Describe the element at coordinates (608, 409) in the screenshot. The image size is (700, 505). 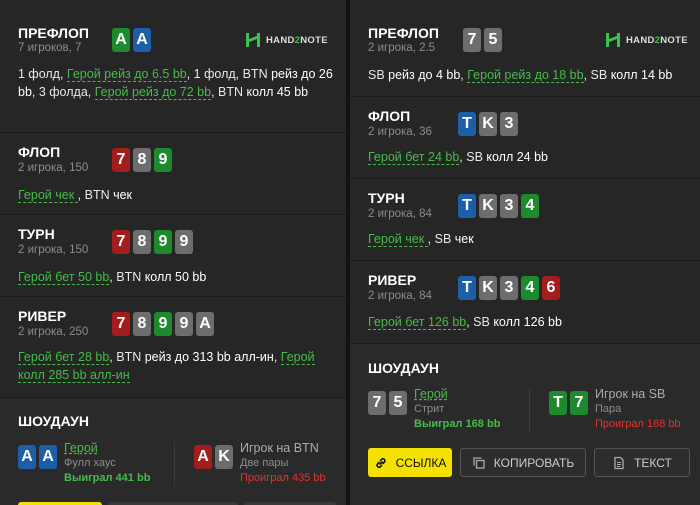
I see `opponent-hand: Пара` at that location.